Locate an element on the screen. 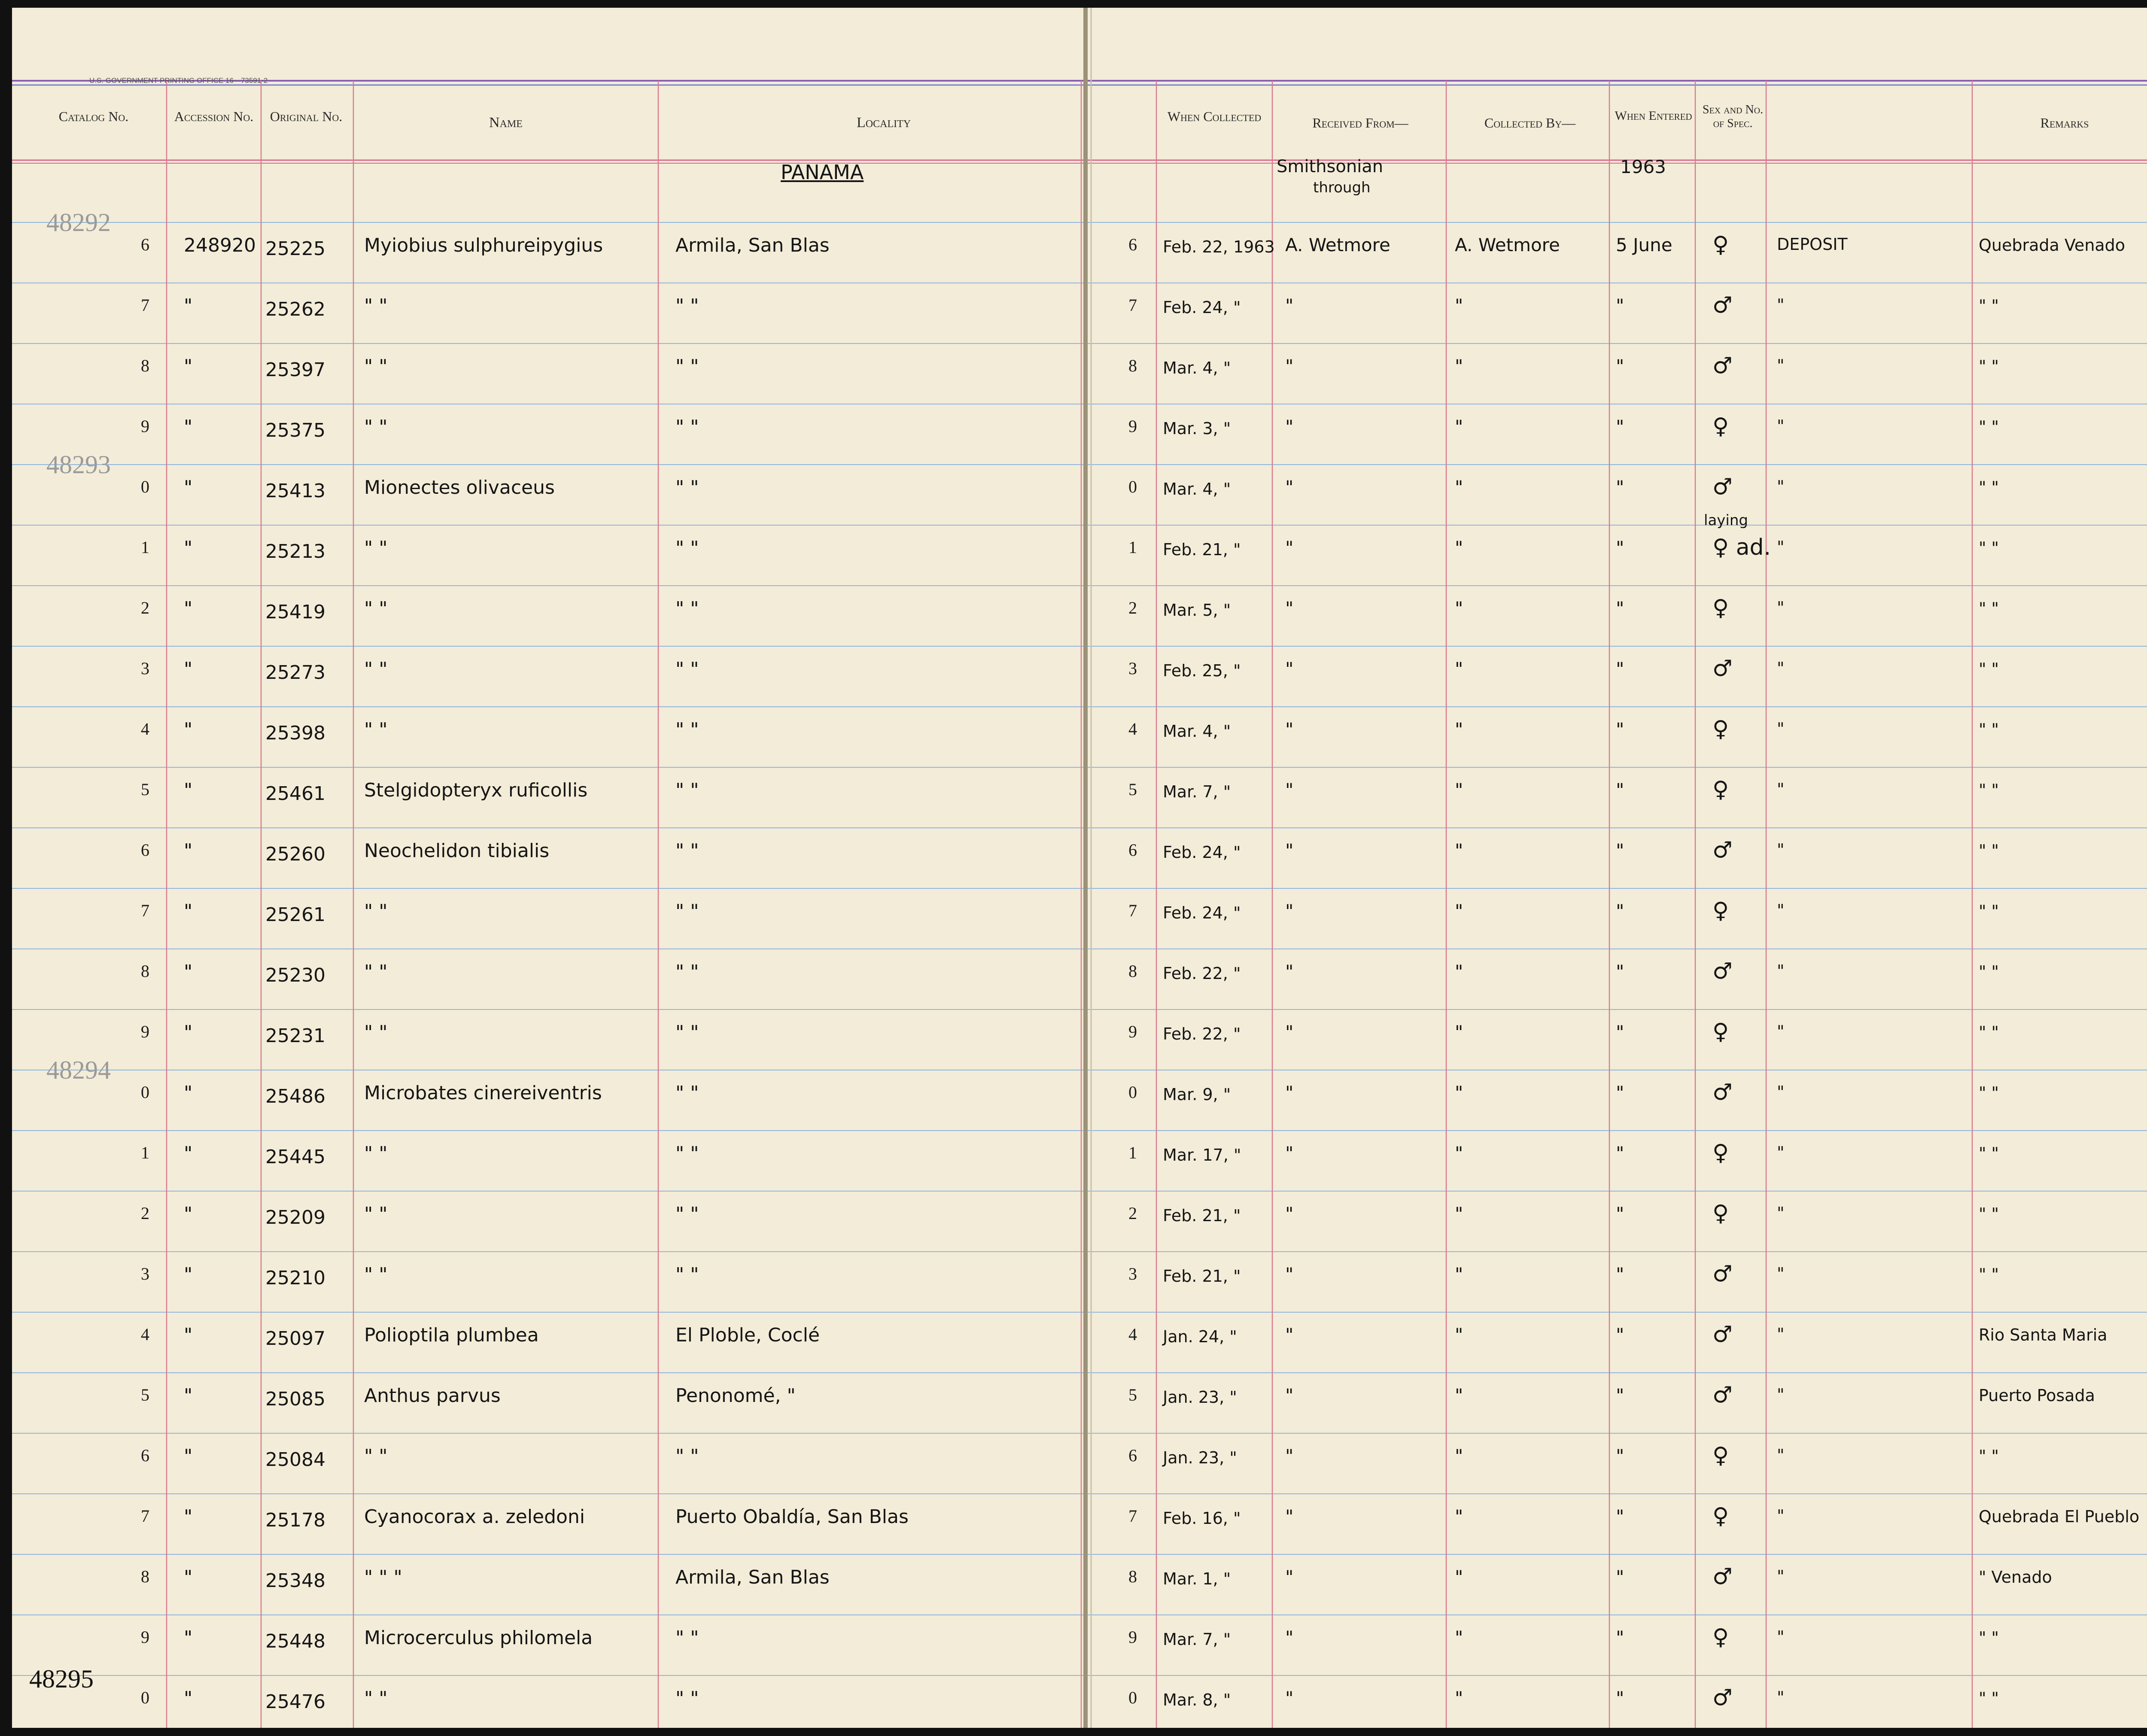 This screenshot has width=2147, height=1736. row-number-left: 1 is located at coordinates (145, 547).